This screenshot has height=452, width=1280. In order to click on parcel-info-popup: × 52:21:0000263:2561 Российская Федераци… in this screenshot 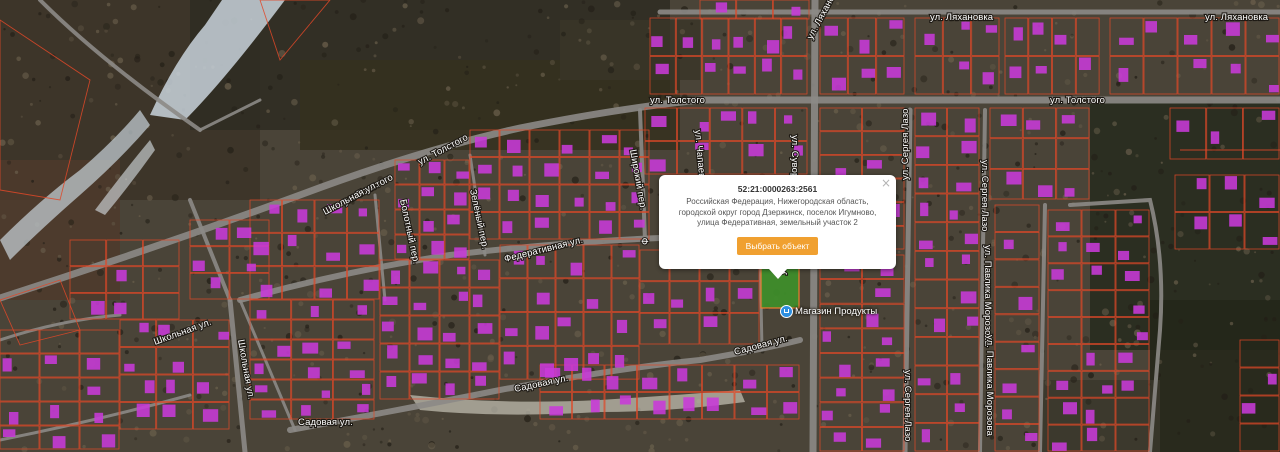, I will do `click(777, 227)`.